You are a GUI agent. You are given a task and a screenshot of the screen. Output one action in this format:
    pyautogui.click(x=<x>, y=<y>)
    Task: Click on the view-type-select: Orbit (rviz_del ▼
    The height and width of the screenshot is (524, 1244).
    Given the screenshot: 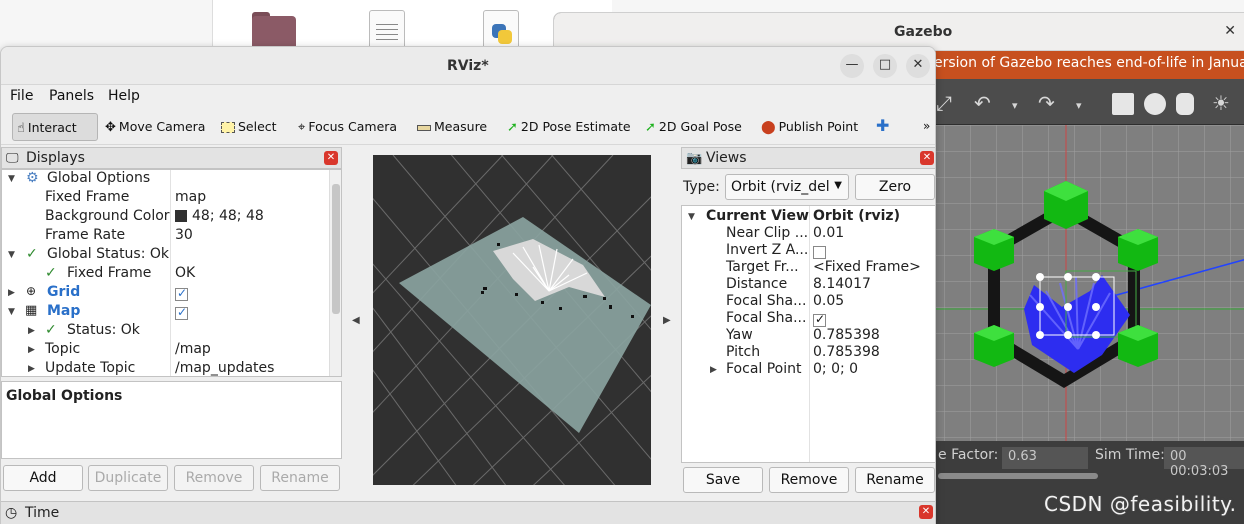 What is the action you would take?
    pyautogui.click(x=787, y=187)
    